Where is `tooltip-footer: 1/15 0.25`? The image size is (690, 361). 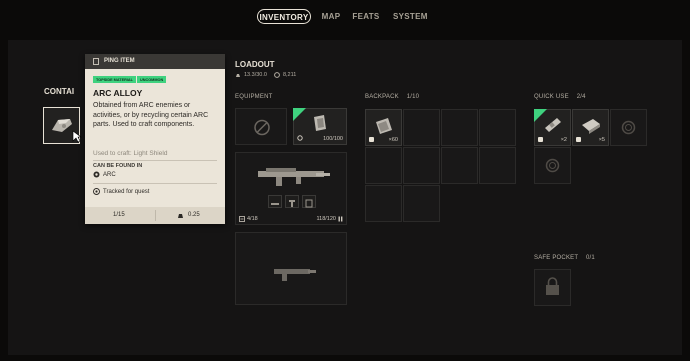
tooltip-footer: 1/15 0.25 is located at coordinates (155, 215).